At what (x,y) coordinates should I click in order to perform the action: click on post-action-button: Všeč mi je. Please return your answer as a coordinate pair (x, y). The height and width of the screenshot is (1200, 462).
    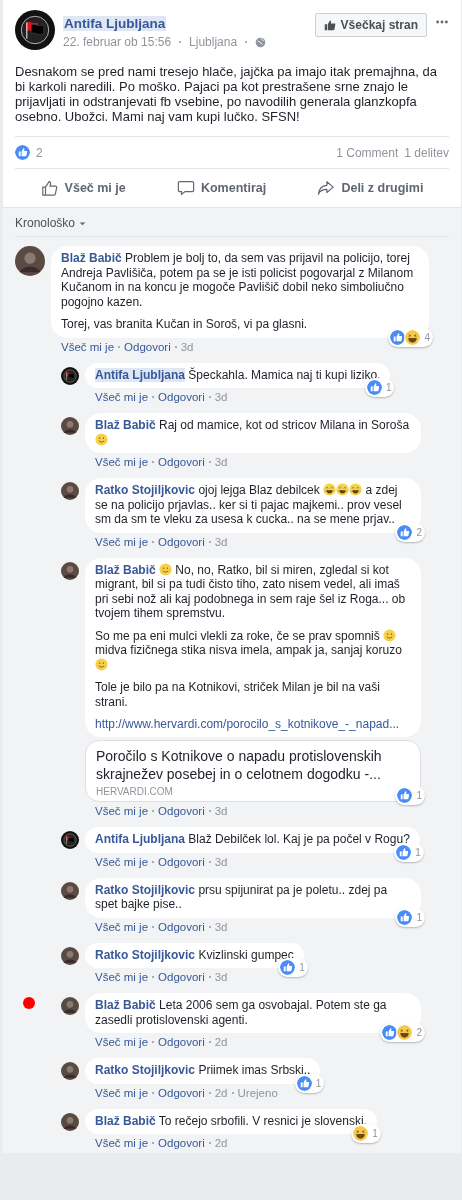
    Looking at the image, I should click on (83, 188).